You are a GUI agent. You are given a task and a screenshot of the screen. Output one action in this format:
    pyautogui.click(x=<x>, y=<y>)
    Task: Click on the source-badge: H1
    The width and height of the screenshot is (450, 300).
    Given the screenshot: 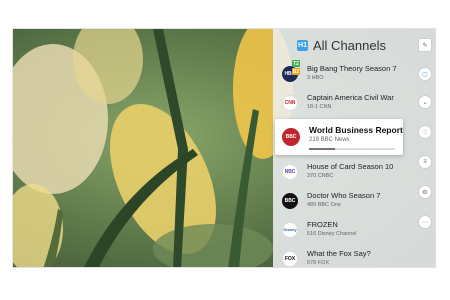 What is the action you would take?
    pyautogui.click(x=302, y=45)
    